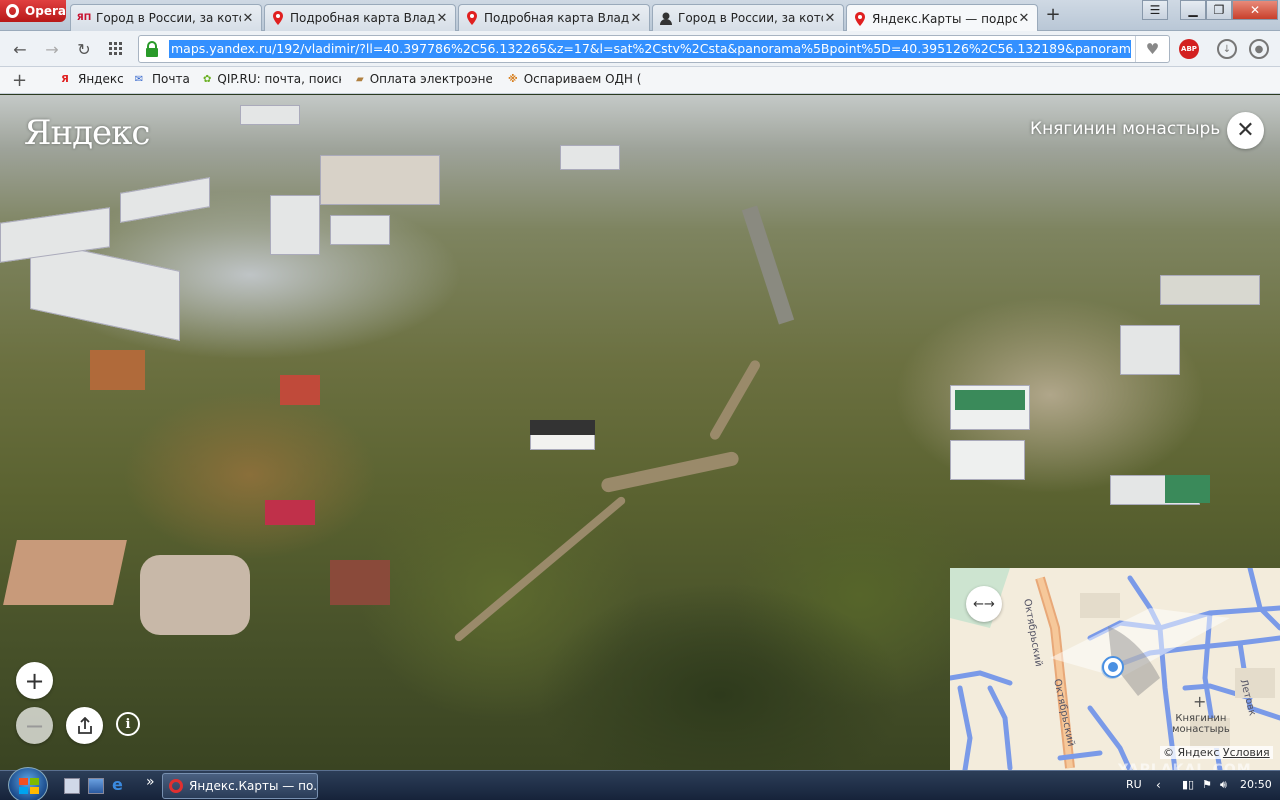  Describe the element at coordinates (84, 18) in the screenshot. I see `yaplakal-favicon-icon: ЯП` at that location.